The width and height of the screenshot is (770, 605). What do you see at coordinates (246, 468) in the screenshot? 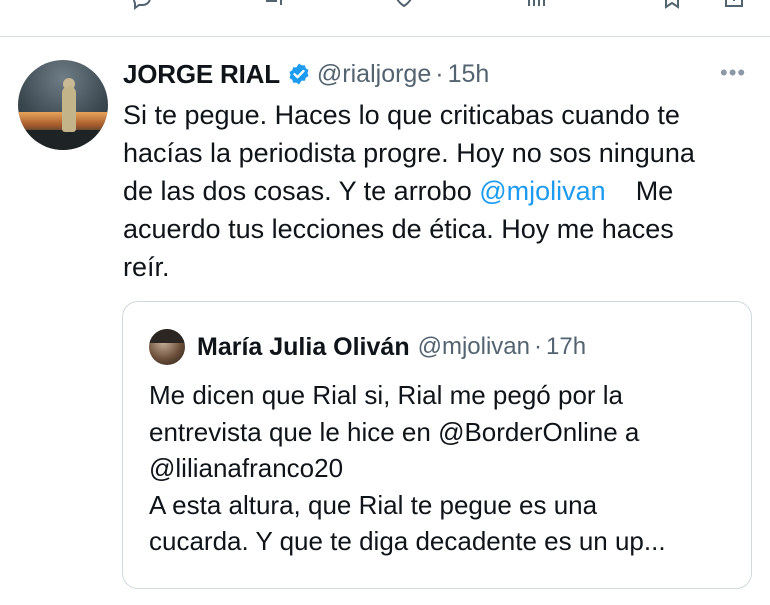
I see `quoted-text-line: @lilianafranco20` at bounding box center [246, 468].